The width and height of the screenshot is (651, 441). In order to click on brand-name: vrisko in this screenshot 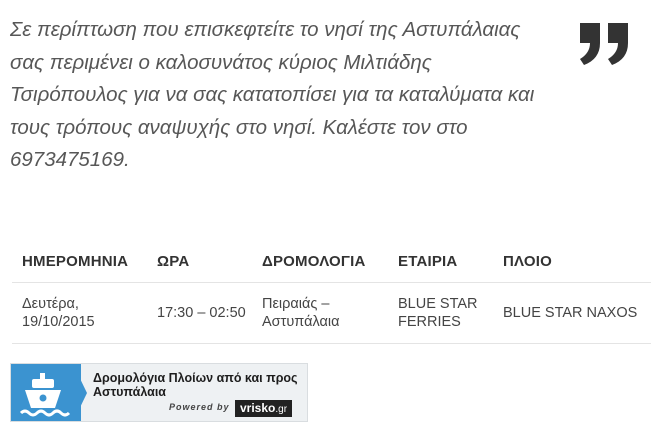, I will do `click(258, 408)`.